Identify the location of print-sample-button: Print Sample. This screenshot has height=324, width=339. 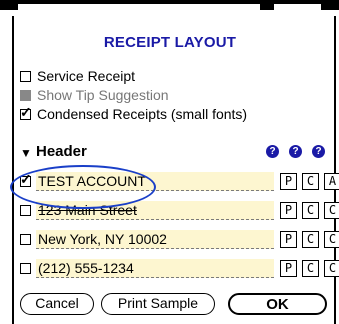
(158, 304).